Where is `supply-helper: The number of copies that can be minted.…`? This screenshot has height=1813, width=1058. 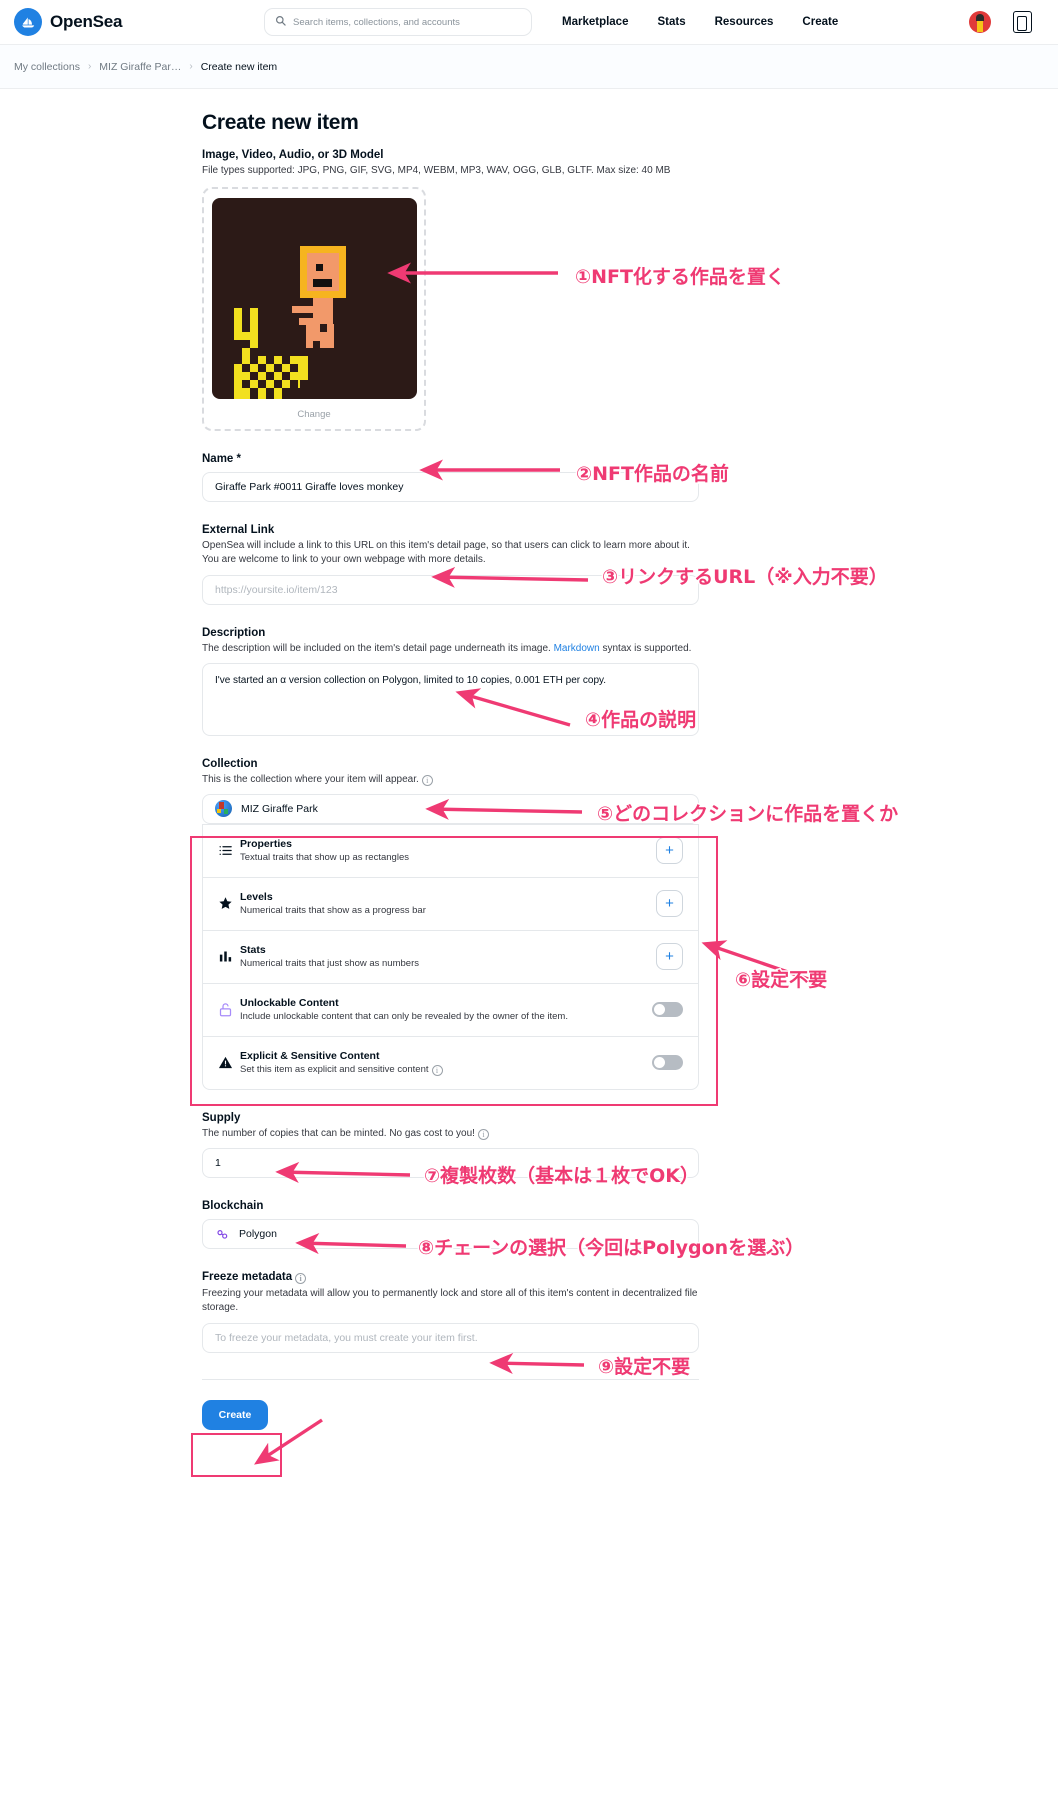
supply-helper: The number of copies that can be minted.… is located at coordinates (450, 1134).